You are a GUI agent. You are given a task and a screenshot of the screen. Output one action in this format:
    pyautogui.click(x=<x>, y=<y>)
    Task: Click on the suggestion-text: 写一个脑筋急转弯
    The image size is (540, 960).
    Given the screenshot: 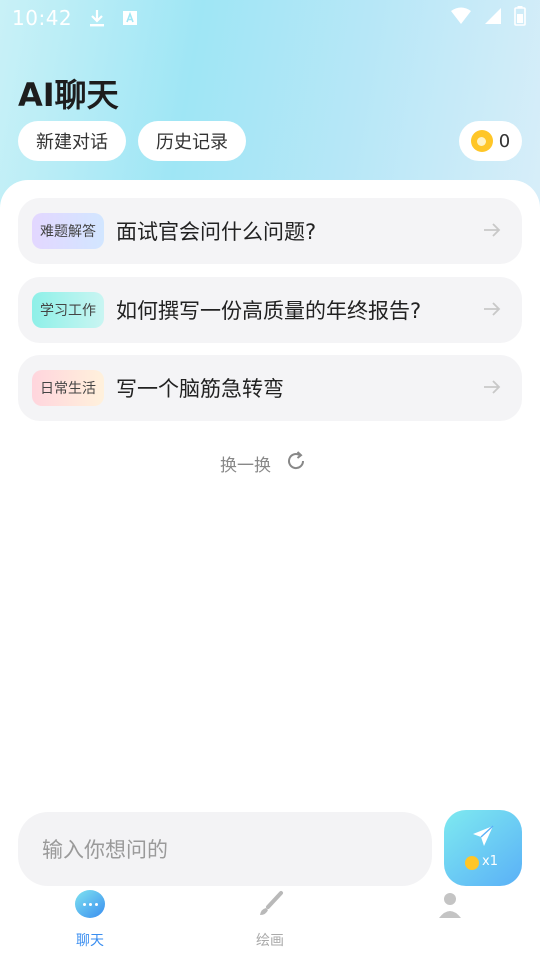 What is the action you would take?
    pyautogui.click(x=200, y=389)
    